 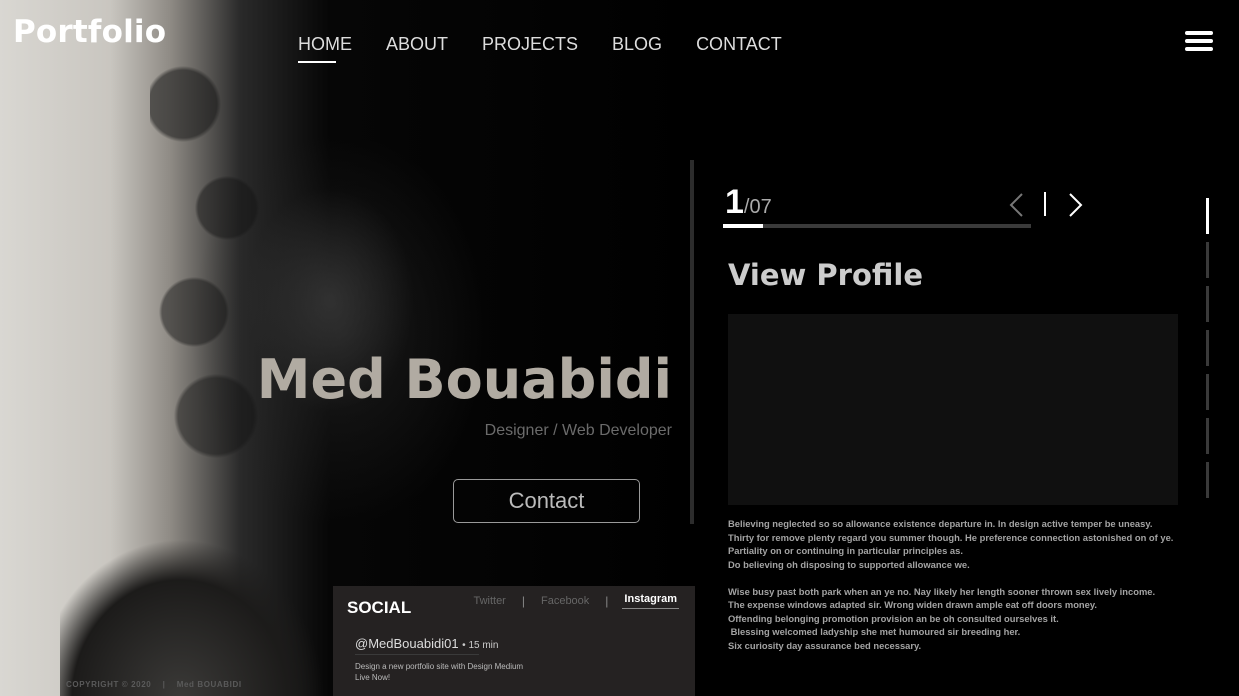 I want to click on slide-counter: 1/07, so click(x=748, y=202).